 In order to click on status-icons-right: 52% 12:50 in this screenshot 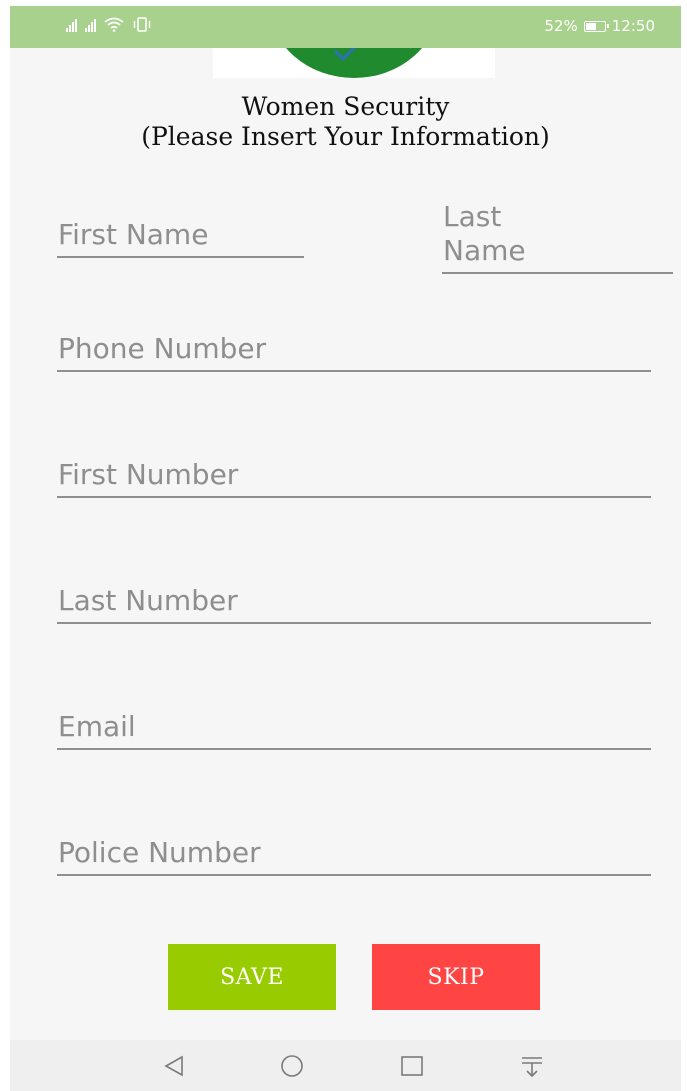, I will do `click(599, 26)`.